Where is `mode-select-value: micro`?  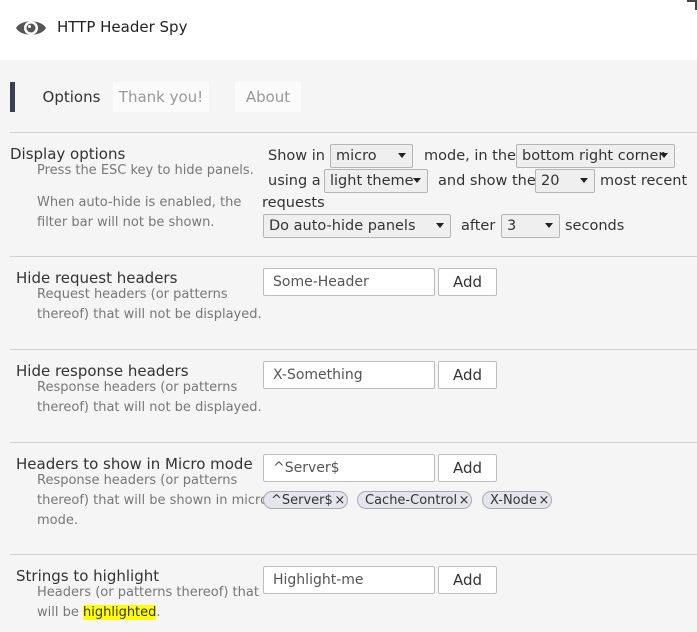
mode-select-value: micro is located at coordinates (356, 156).